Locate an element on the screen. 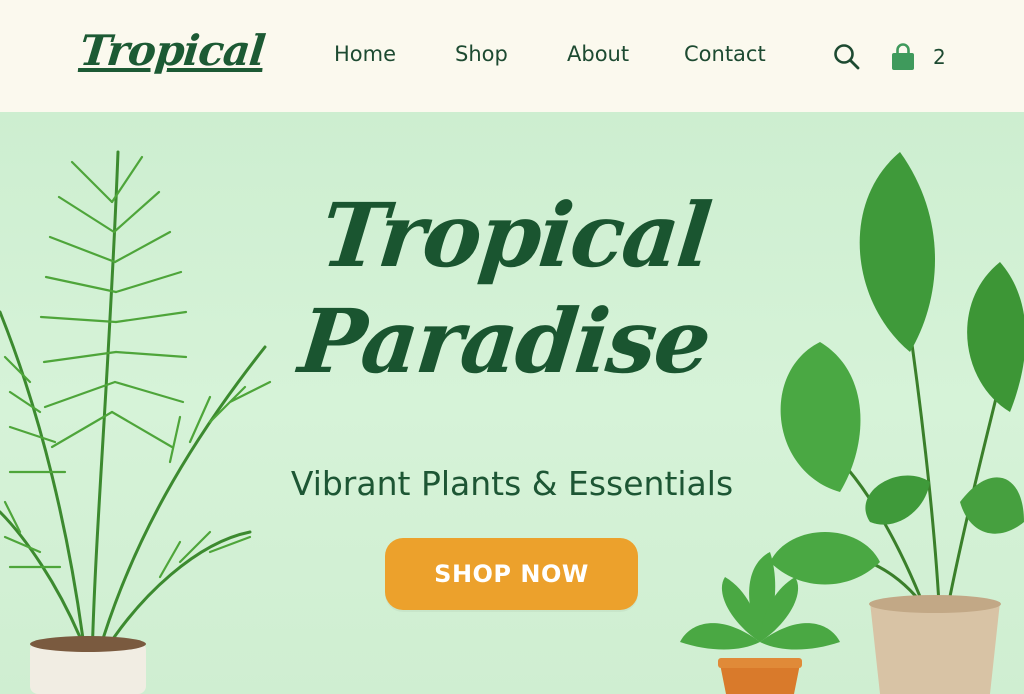 The image size is (1024, 694). brand-logo: Tropical is located at coordinates (172, 50).